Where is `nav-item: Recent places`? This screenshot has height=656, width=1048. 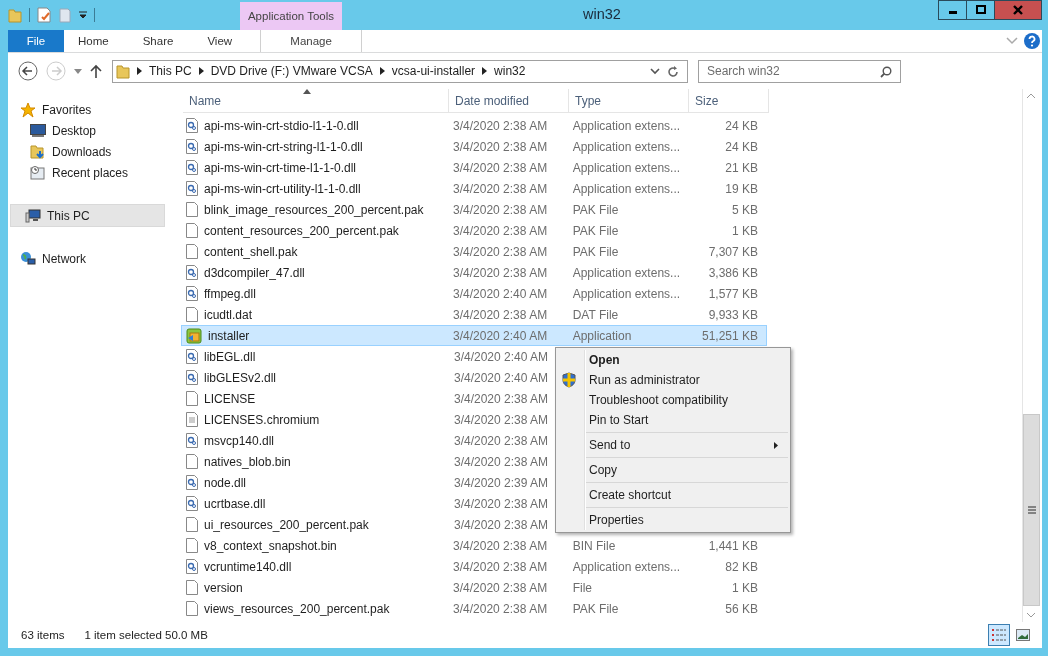
nav-item: Recent places is located at coordinates (86, 172).